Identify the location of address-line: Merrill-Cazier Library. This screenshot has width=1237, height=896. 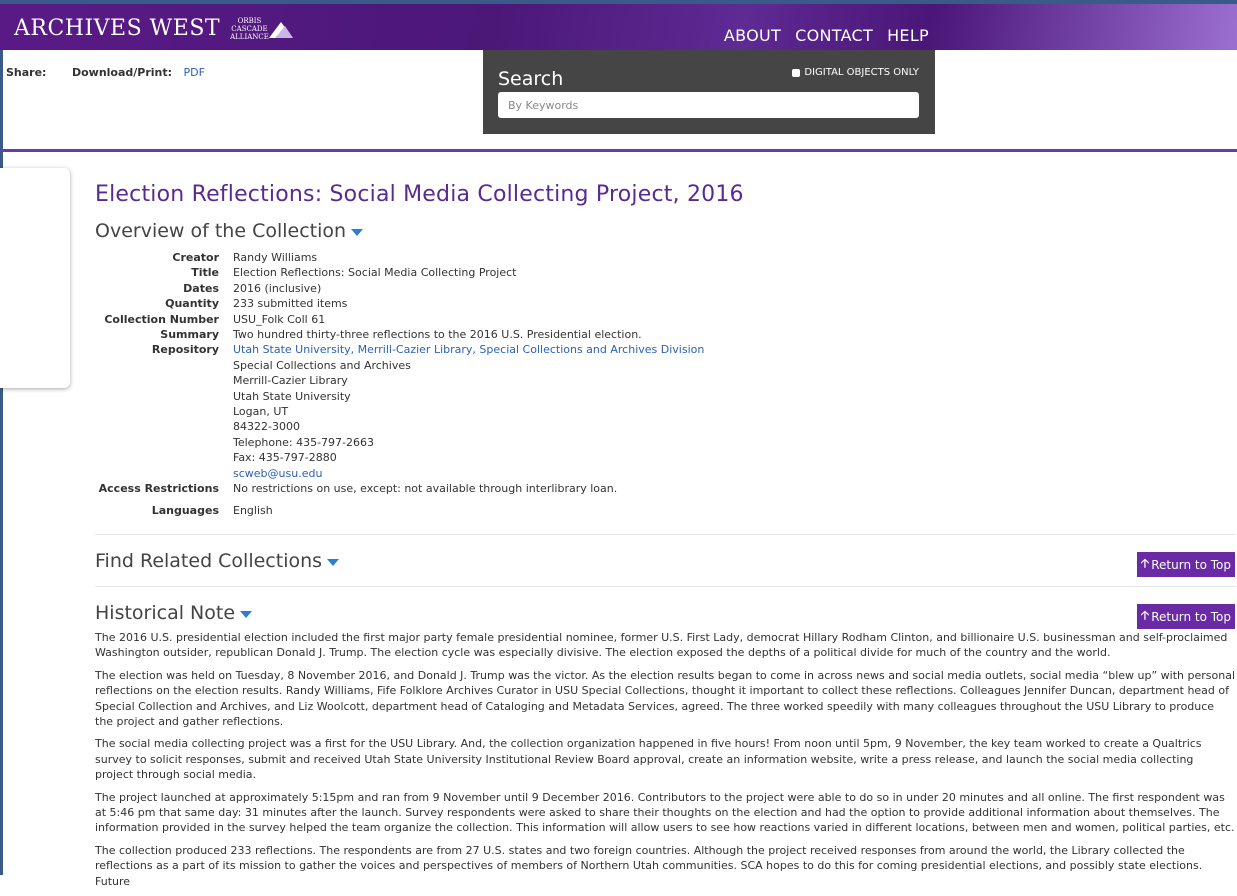
(290, 381).